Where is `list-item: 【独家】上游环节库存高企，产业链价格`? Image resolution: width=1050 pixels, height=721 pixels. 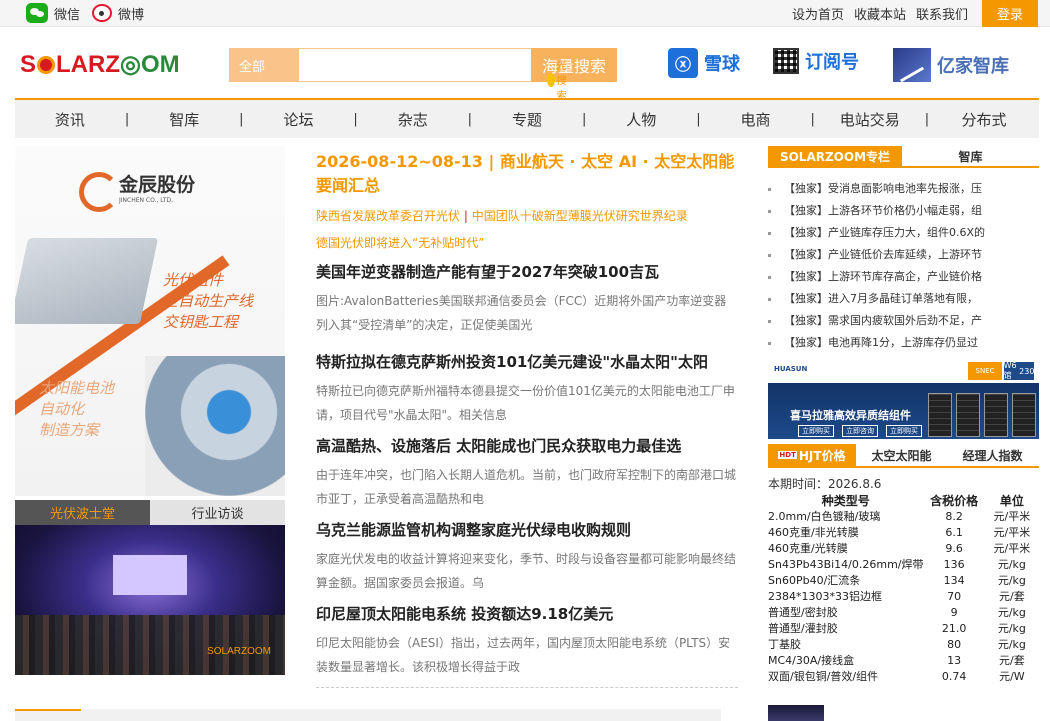
list-item: 【独家】上游环节库存高企，产业链价格 is located at coordinates (903, 277).